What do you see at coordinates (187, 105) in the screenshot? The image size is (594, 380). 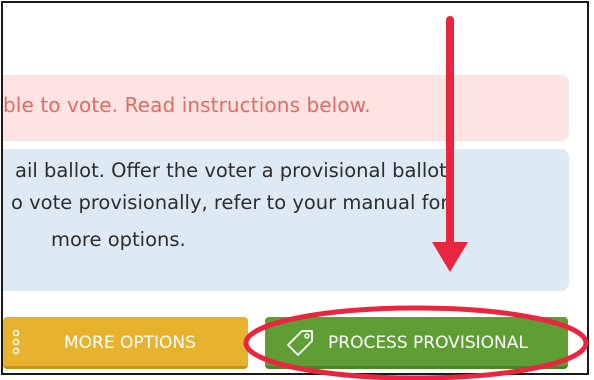 I see `alert-text: ble to vote. Read instructions below.` at bounding box center [187, 105].